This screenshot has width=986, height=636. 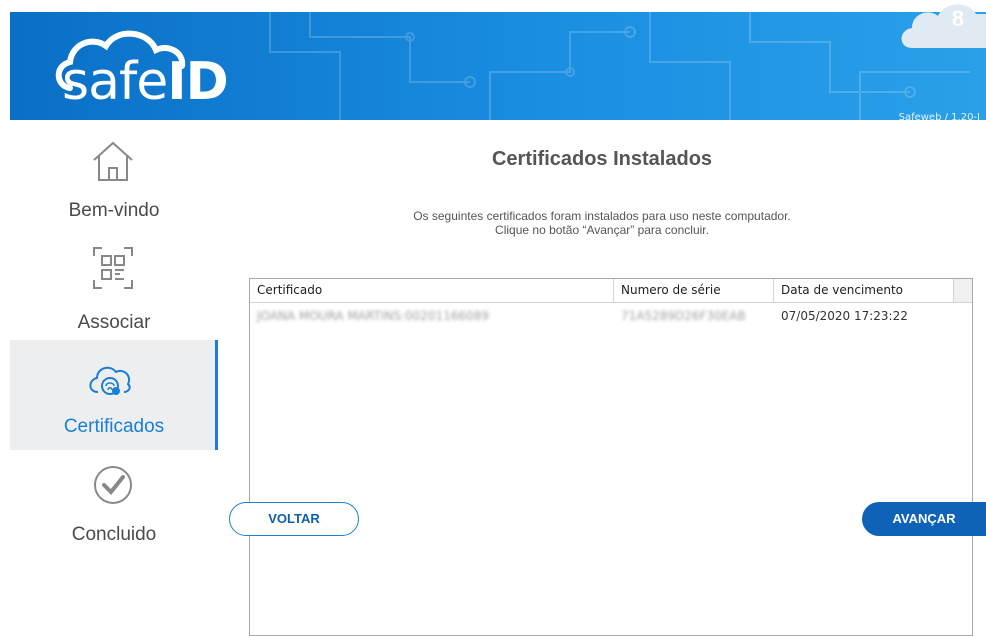 What do you see at coordinates (939, 116) in the screenshot?
I see `version-label: Safeweb / 1.20-I` at bounding box center [939, 116].